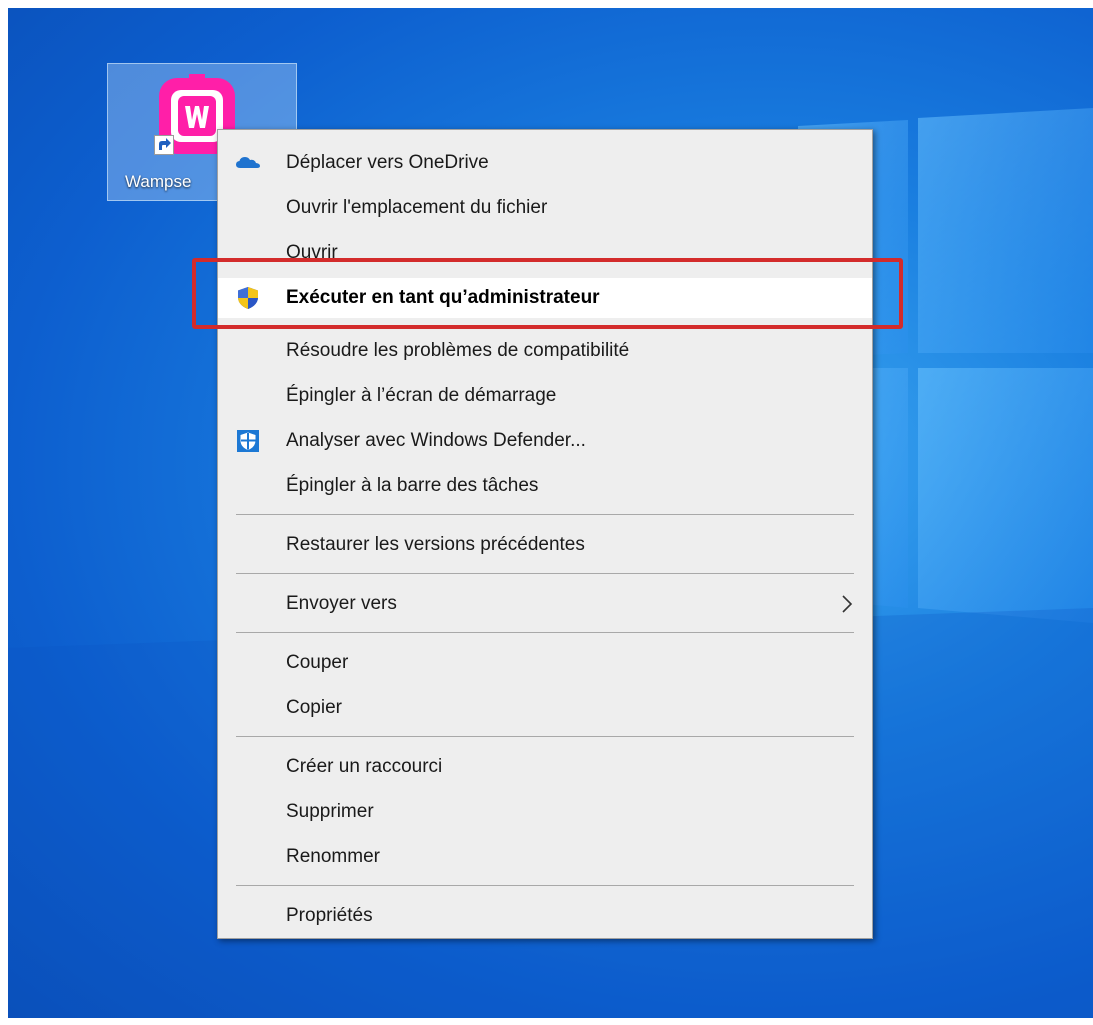 This screenshot has height=1025, width=1093. I want to click on menu-item-cut: Couper, so click(545, 663).